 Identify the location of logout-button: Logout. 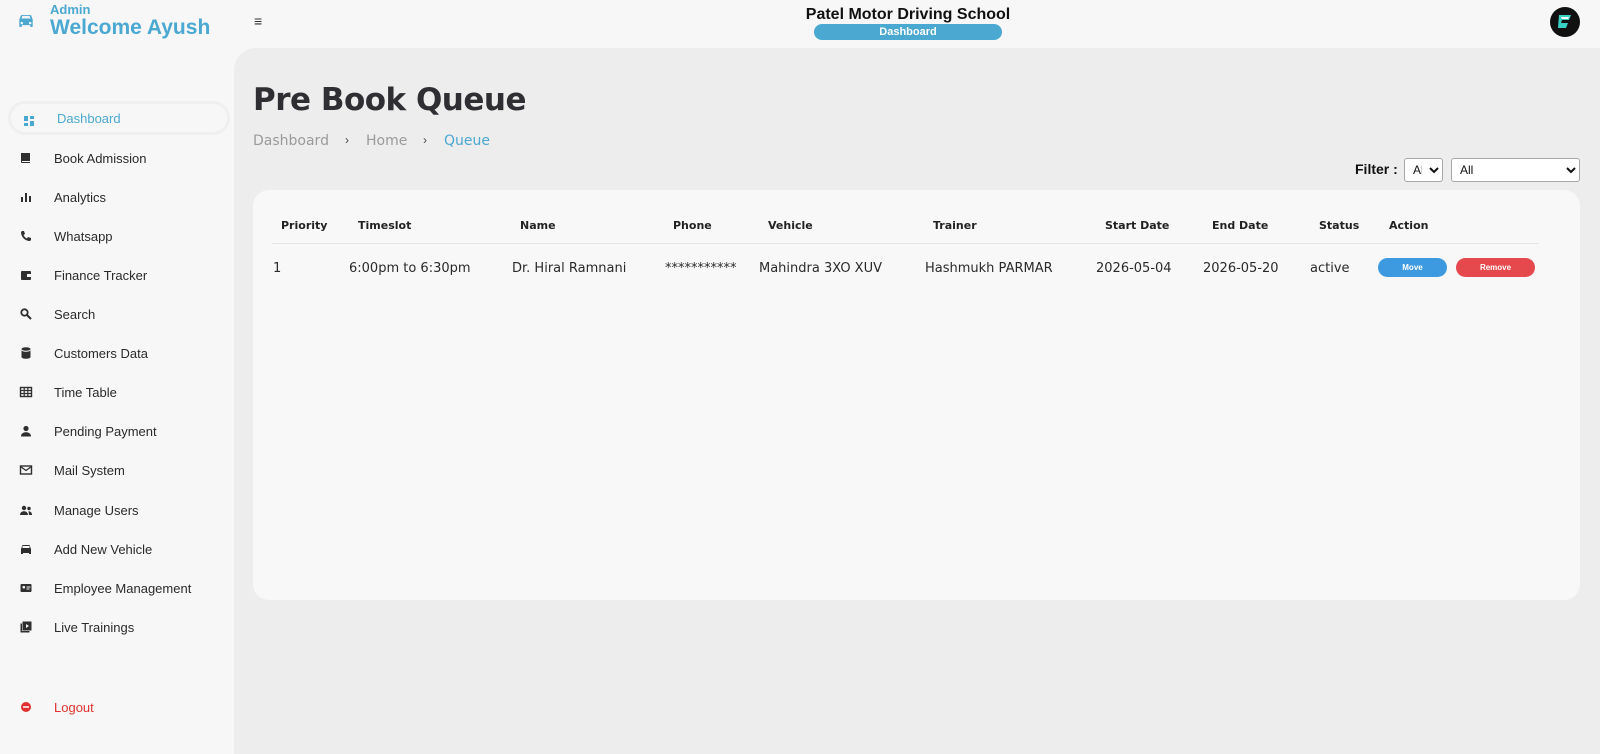
(119, 707).